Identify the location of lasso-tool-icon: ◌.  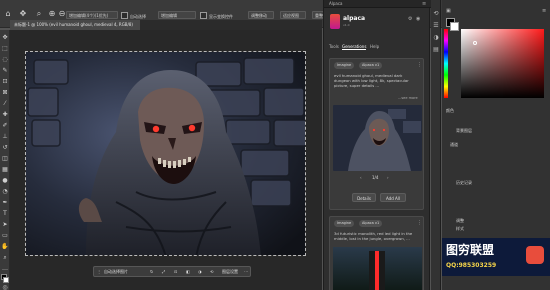
(5, 60).